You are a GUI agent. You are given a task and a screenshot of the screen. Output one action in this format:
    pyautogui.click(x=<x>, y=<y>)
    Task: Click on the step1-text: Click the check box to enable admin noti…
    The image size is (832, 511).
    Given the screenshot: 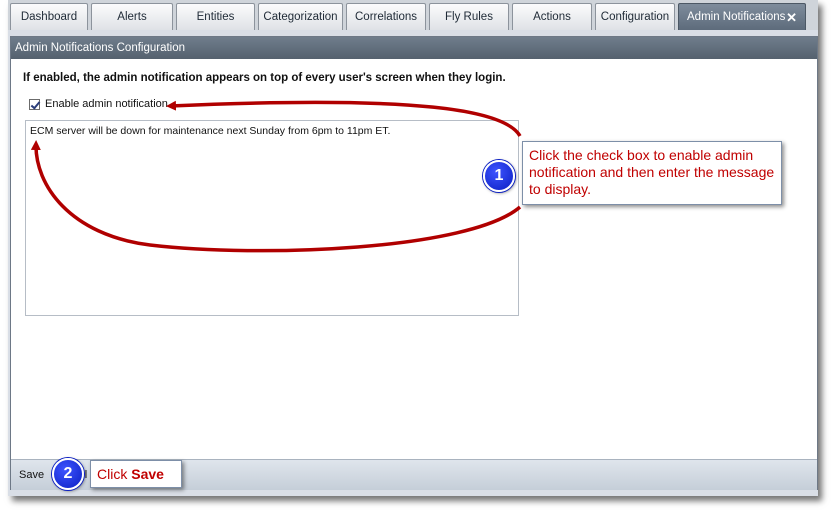 What is the action you would take?
    pyautogui.click(x=652, y=172)
    